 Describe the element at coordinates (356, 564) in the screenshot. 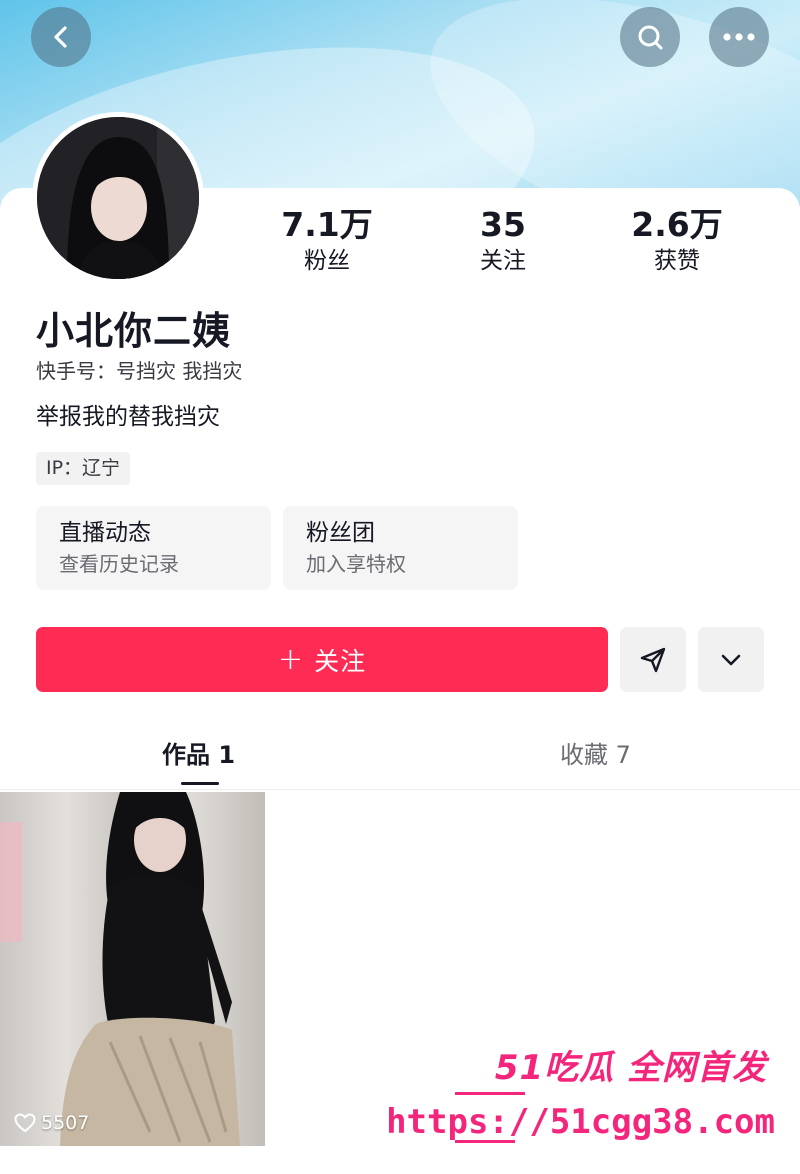

I see `feature-subtitle: 加入享特权` at that location.